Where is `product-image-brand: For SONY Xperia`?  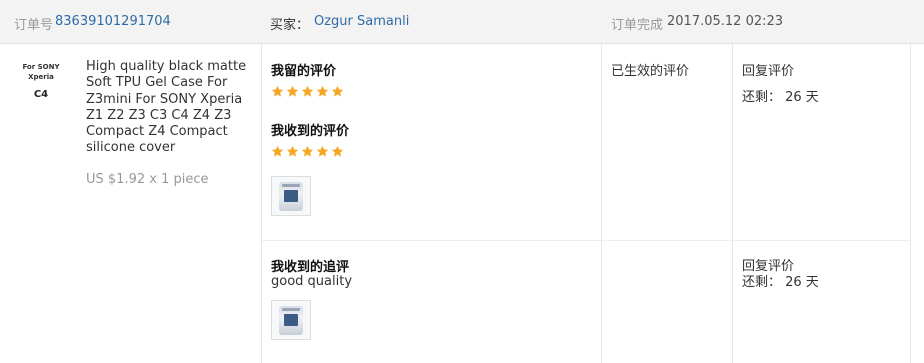 product-image-brand: For SONY Xperia is located at coordinates (41, 72).